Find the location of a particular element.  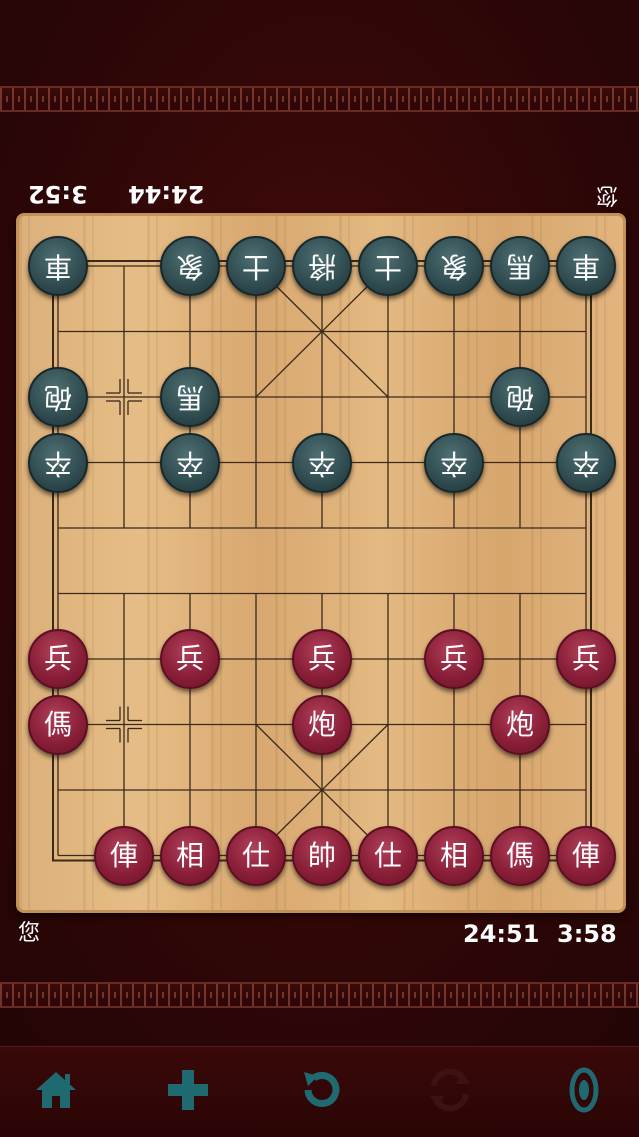

sound-button is located at coordinates (582, 1090).